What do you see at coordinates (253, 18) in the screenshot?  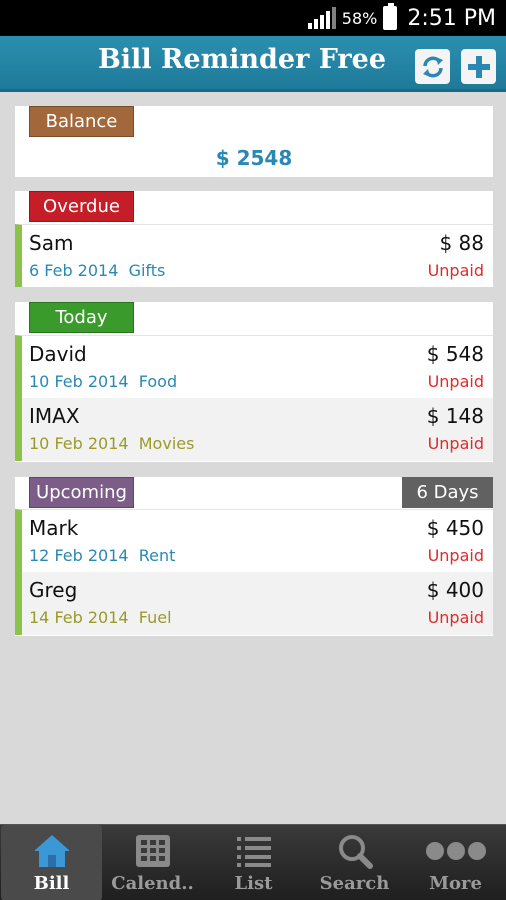 I see `status-bar: 58% 2:51 PM` at bounding box center [253, 18].